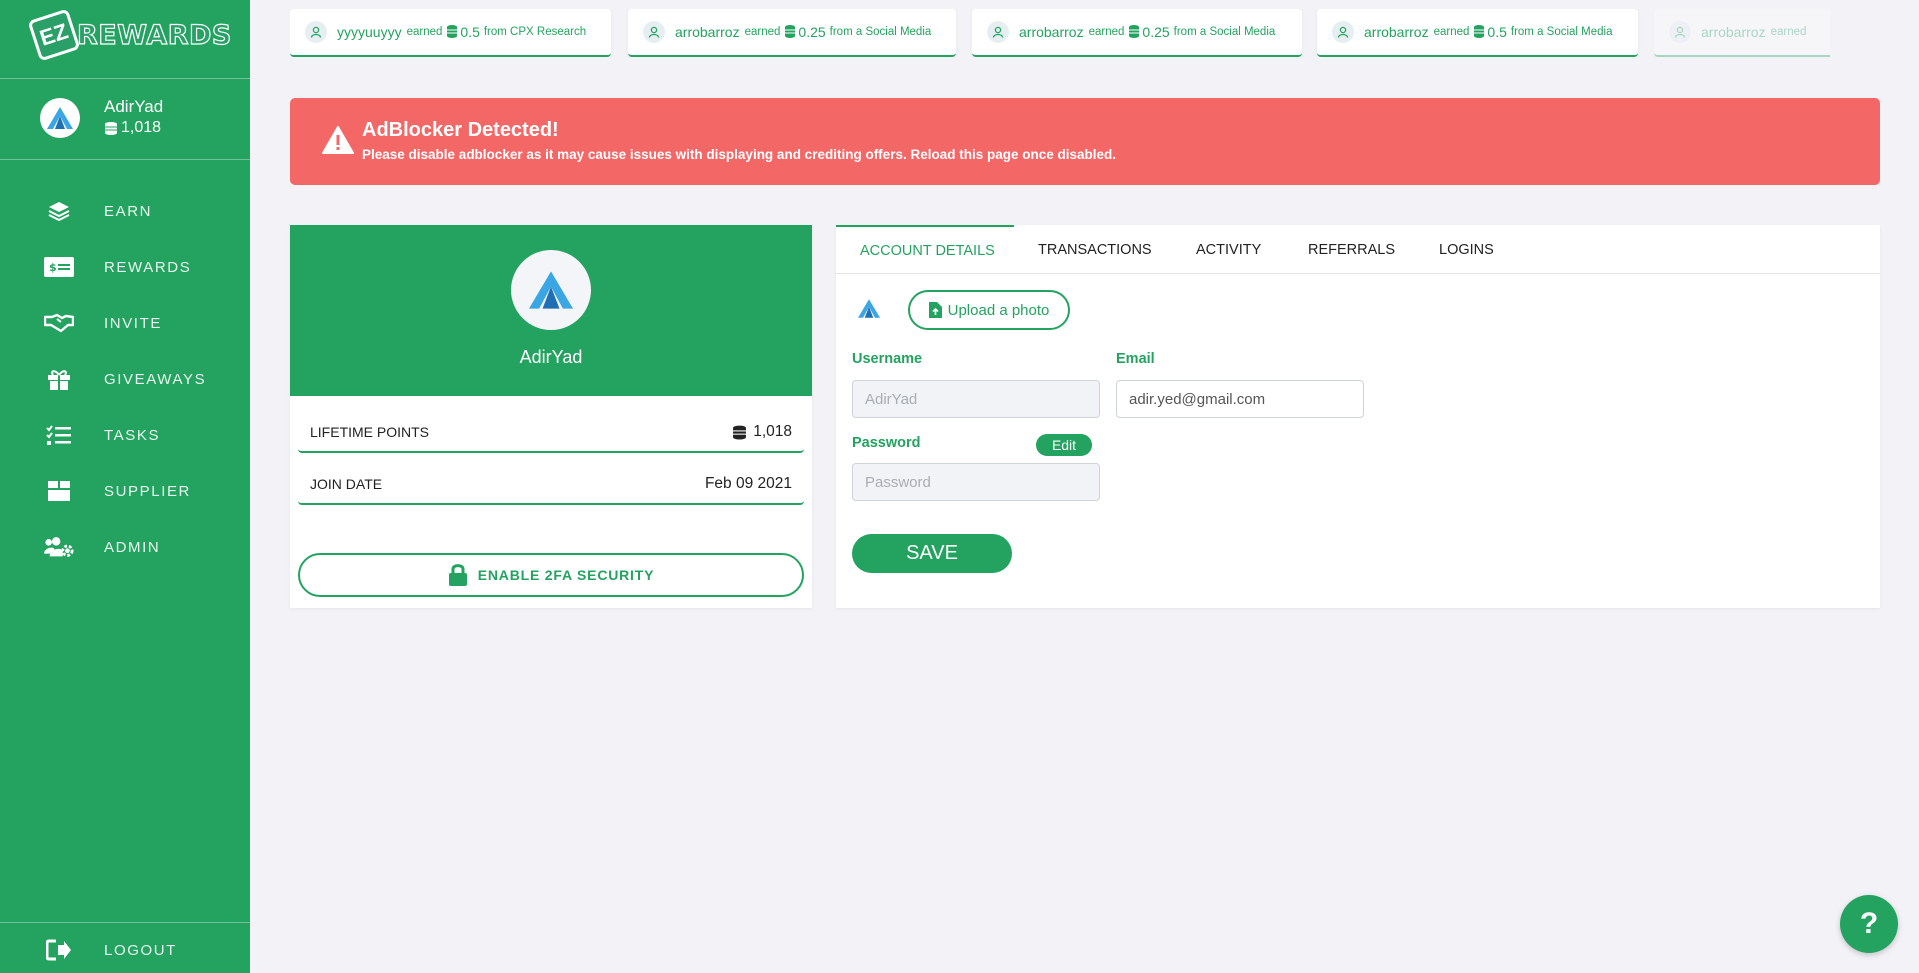 The height and width of the screenshot is (973, 1919). Describe the element at coordinates (59, 491) in the screenshot. I see `box-icon` at that location.